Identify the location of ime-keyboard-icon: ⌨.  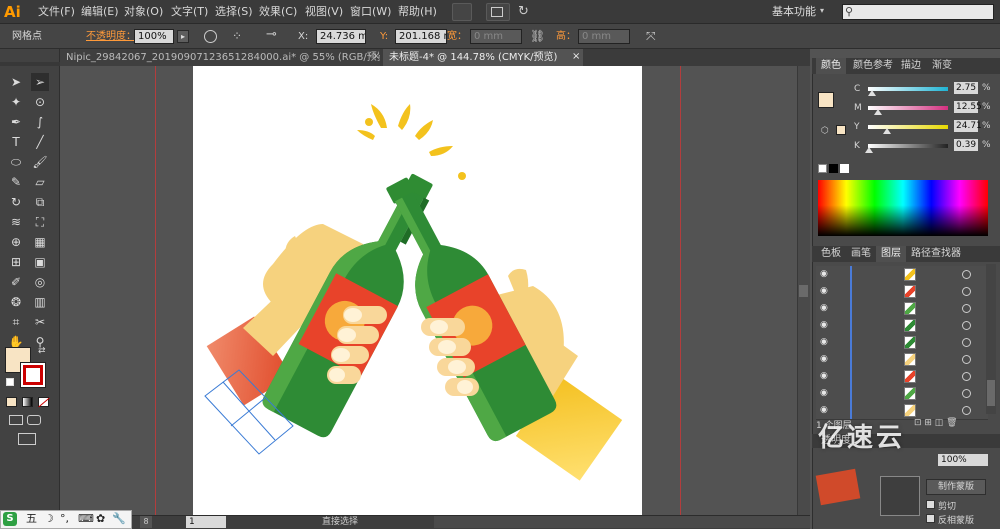
(86, 519).